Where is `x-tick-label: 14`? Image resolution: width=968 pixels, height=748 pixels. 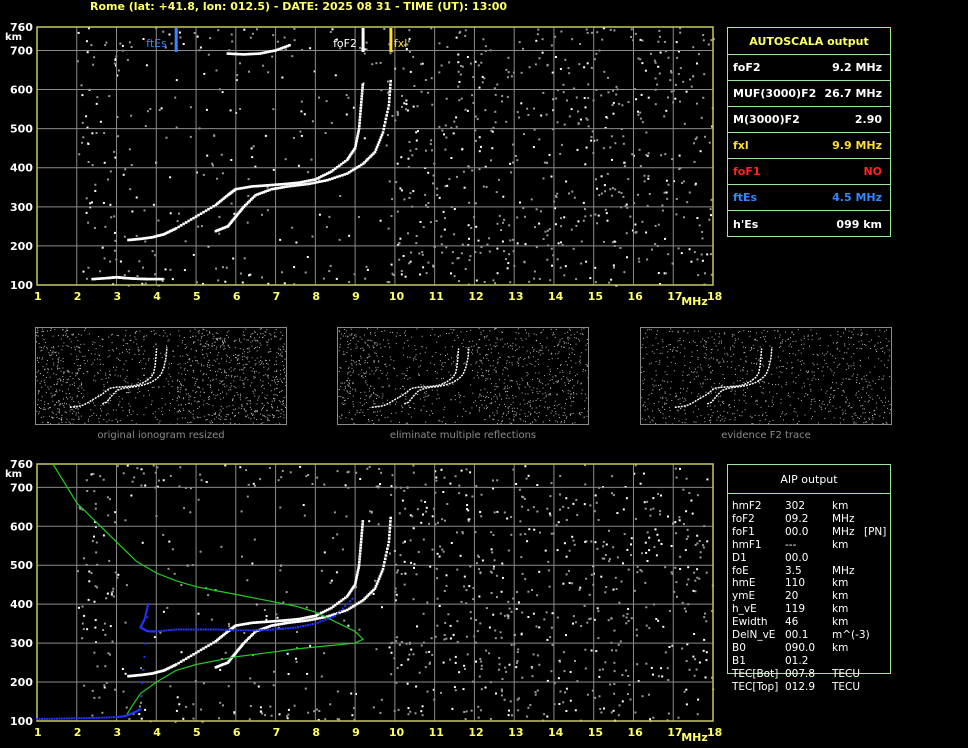 x-tick-label: 14 is located at coordinates (556, 732).